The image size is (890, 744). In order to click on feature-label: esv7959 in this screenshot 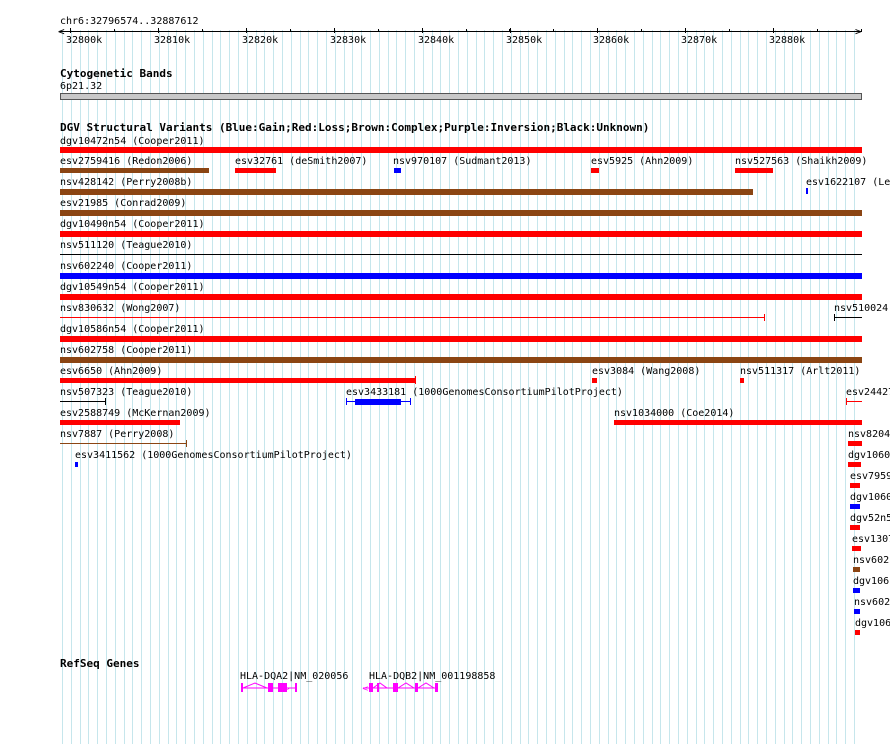, I will do `click(870, 476)`.